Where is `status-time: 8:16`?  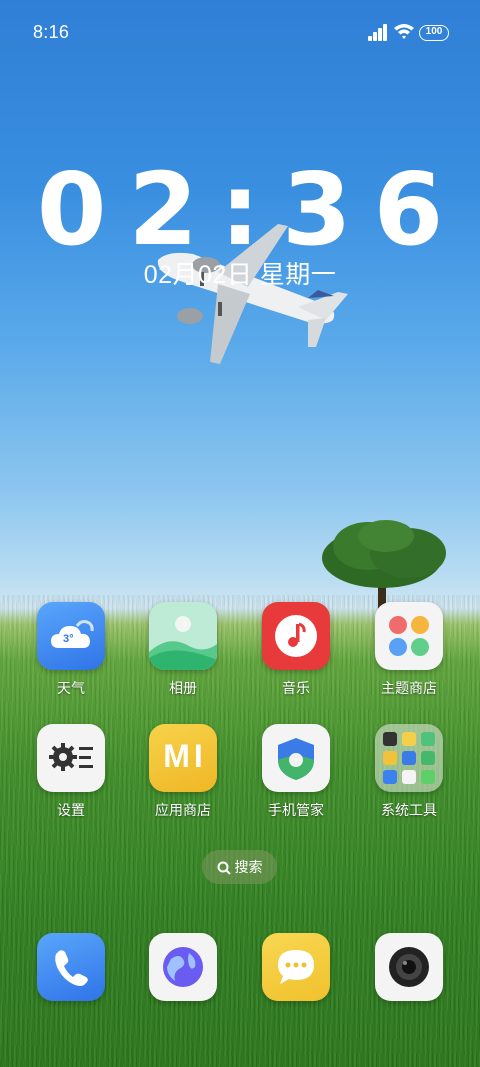 status-time: 8:16 is located at coordinates (51, 32).